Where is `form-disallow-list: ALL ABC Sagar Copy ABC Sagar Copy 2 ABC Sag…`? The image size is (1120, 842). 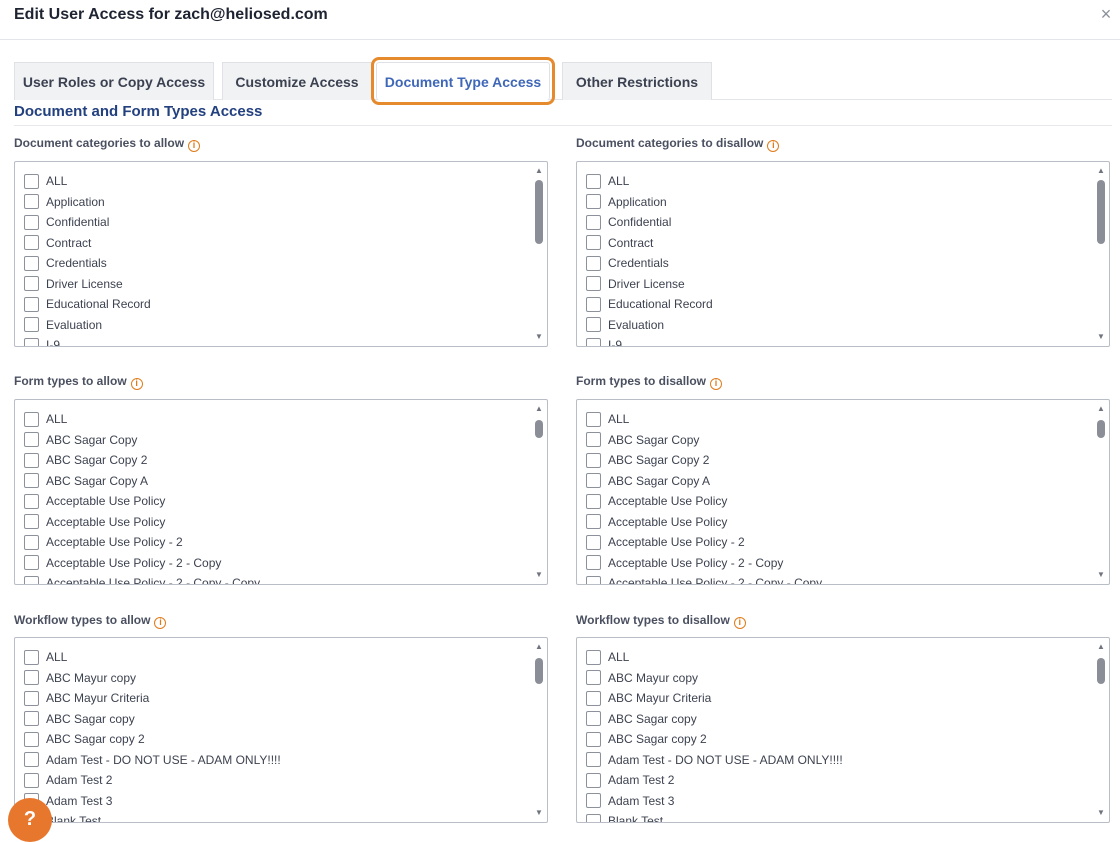
form-disallow-list: ALL ABC Sagar Copy ABC Sagar Copy 2 ABC Sag… is located at coordinates (843, 492).